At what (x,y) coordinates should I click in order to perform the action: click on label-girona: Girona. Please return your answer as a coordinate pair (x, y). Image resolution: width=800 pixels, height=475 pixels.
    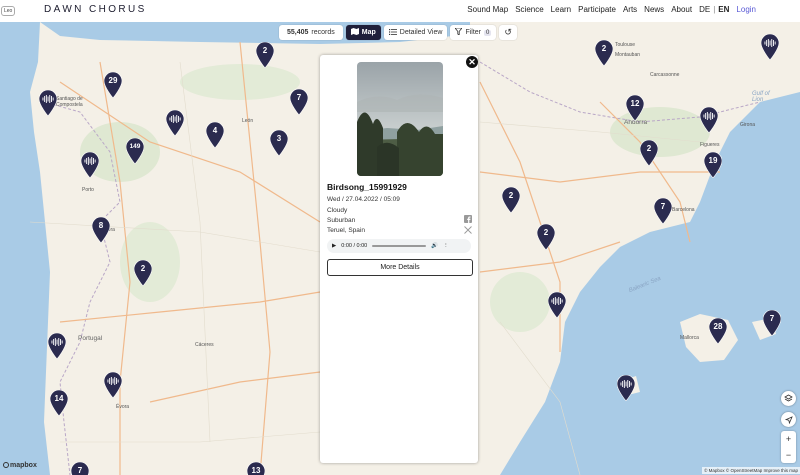
    Looking at the image, I should click on (748, 125).